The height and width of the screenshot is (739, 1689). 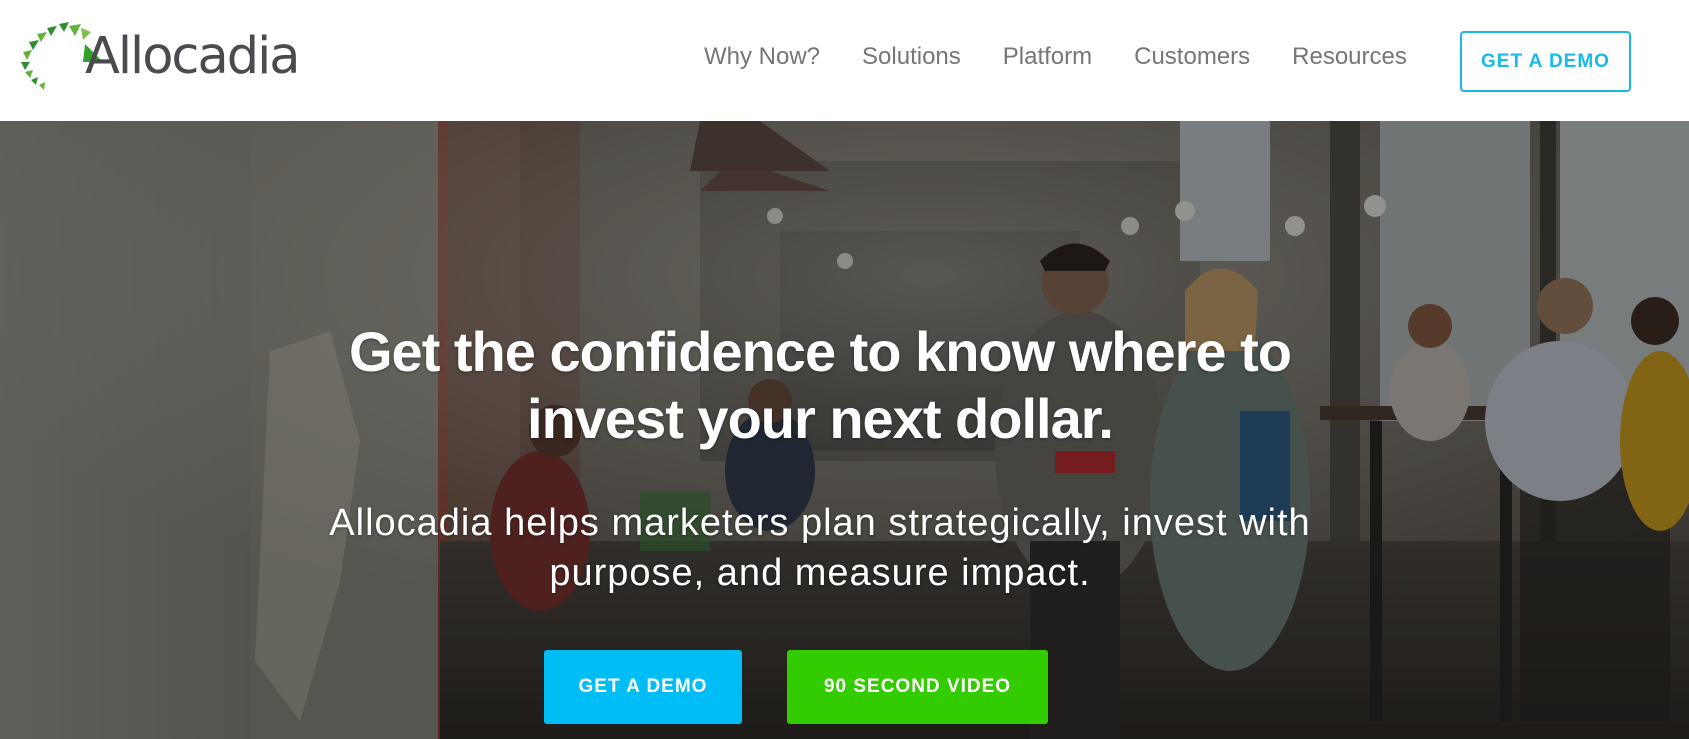 I want to click on allocadia-logo: Allocadia, so click(x=164, y=57).